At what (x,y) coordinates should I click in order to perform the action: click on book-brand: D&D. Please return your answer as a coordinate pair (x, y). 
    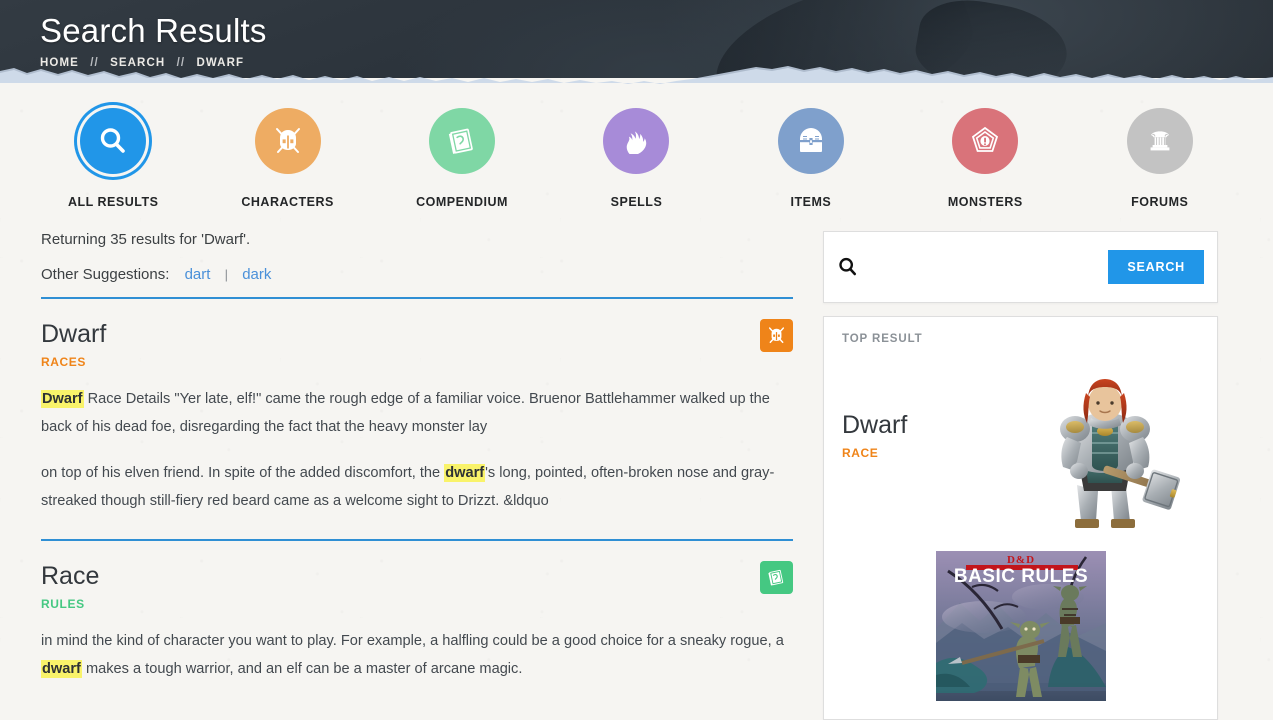
    Looking at the image, I should click on (1020, 560).